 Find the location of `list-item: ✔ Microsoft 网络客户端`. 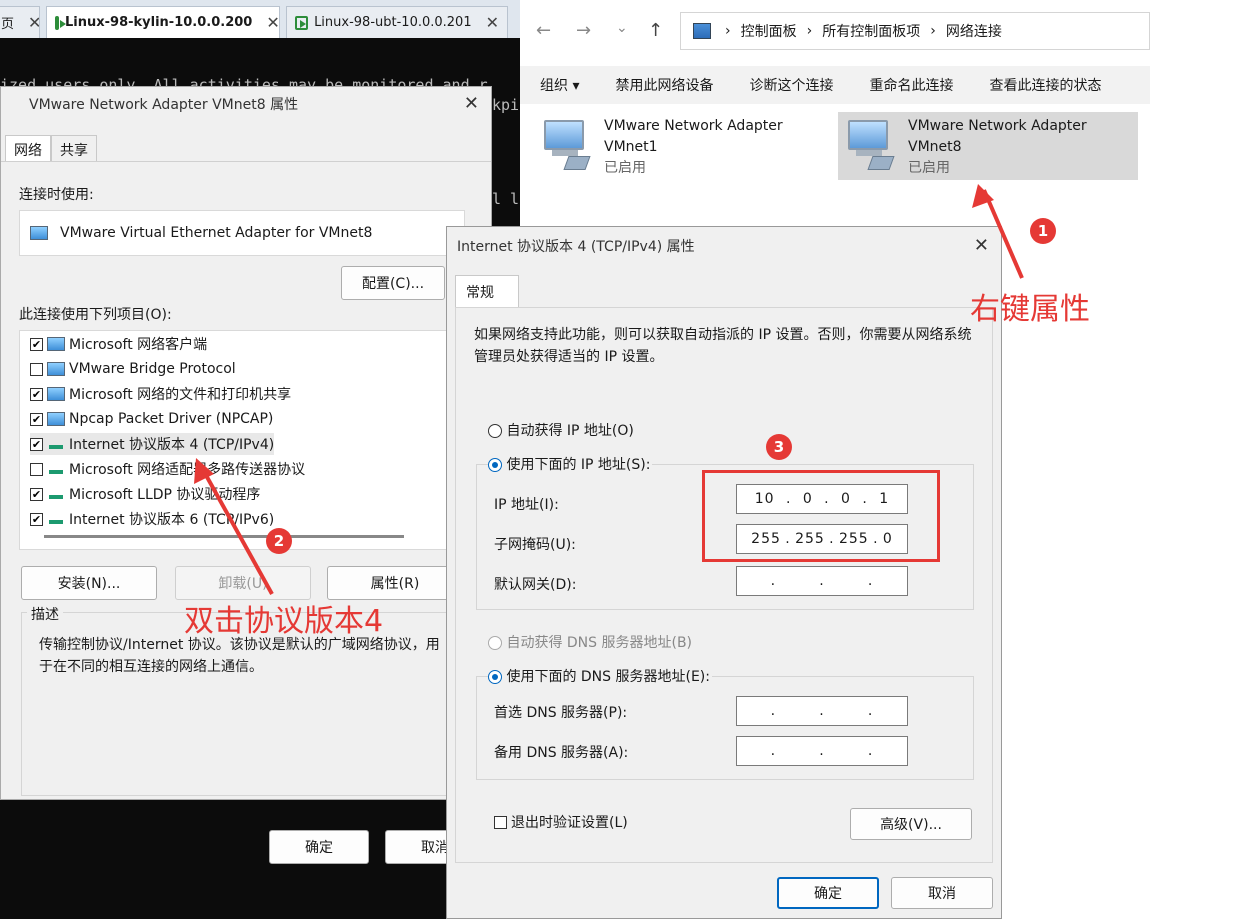

list-item: ✔ Microsoft 网络客户端 is located at coordinates (118, 344).